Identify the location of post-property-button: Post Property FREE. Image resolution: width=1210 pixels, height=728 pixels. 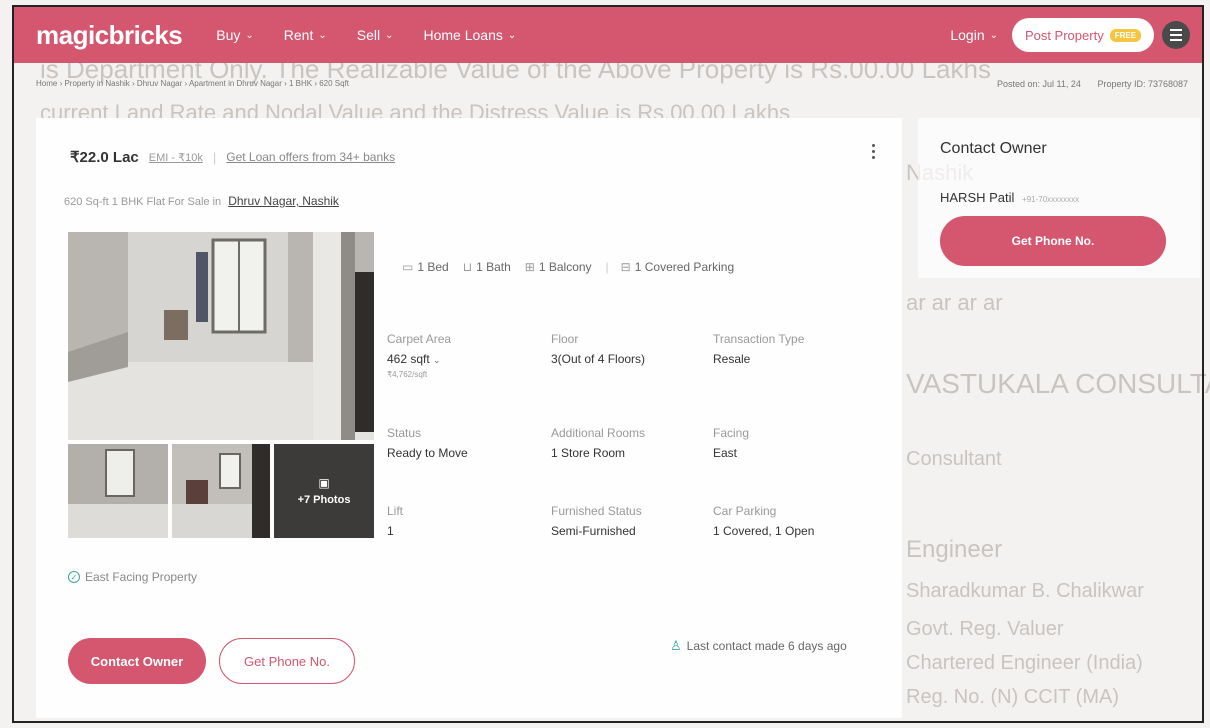
(1083, 35).